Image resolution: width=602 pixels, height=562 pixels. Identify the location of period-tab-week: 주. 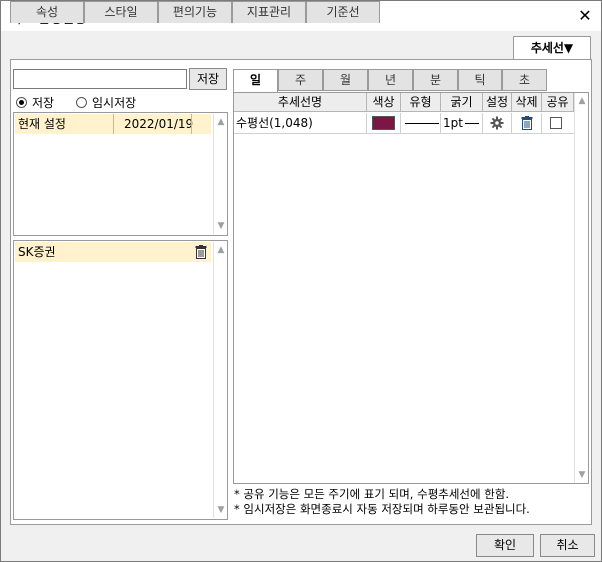
(300, 80).